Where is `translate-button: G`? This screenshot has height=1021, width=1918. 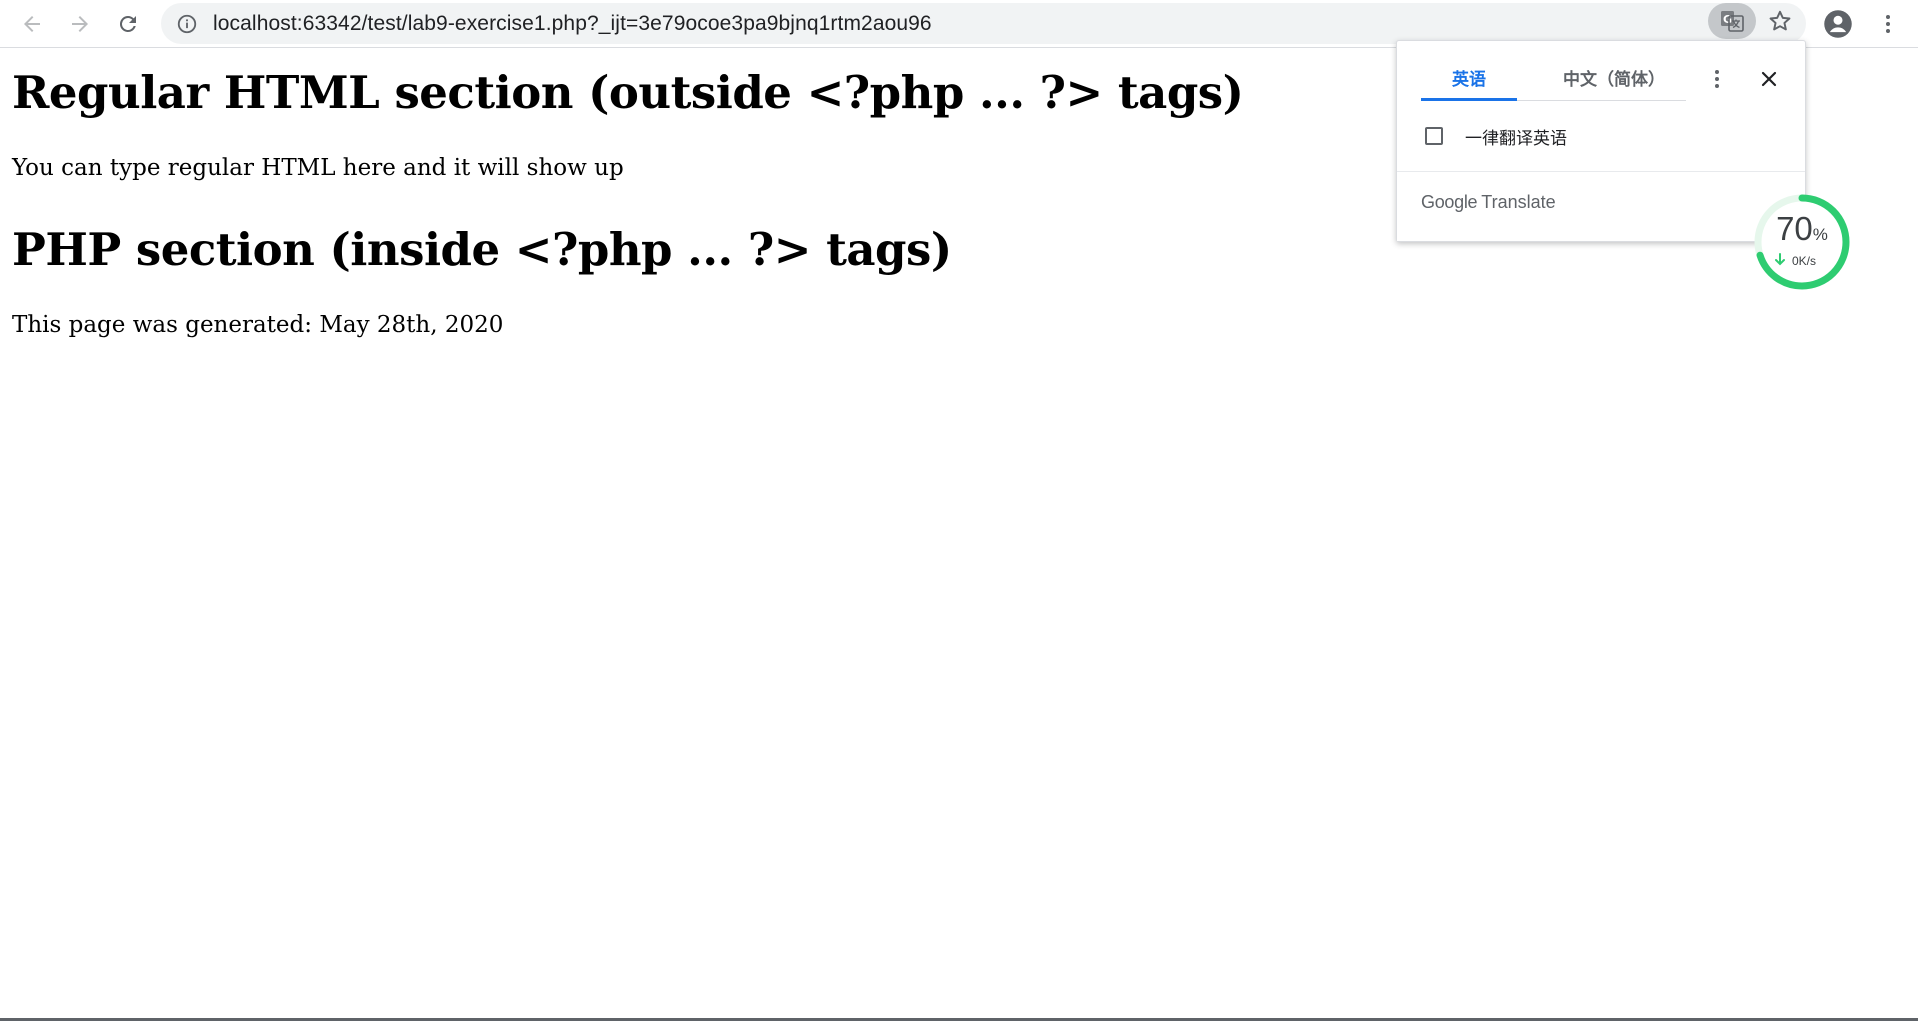
translate-button: G is located at coordinates (1732, 21).